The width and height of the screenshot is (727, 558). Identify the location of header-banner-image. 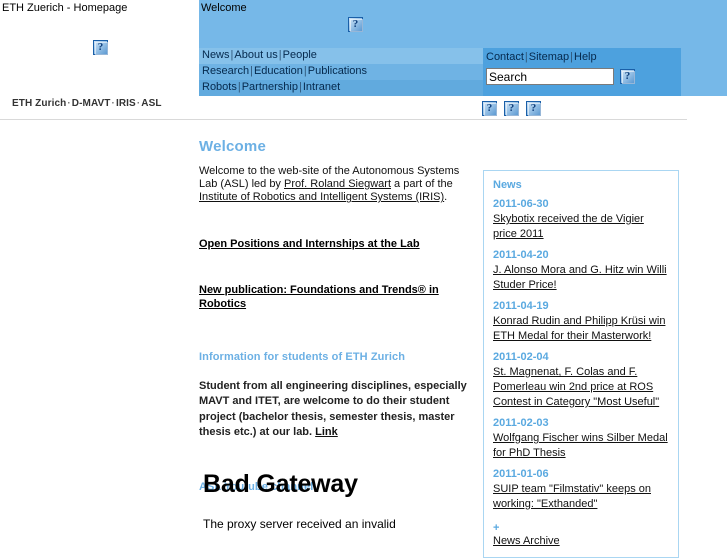
(355, 24).